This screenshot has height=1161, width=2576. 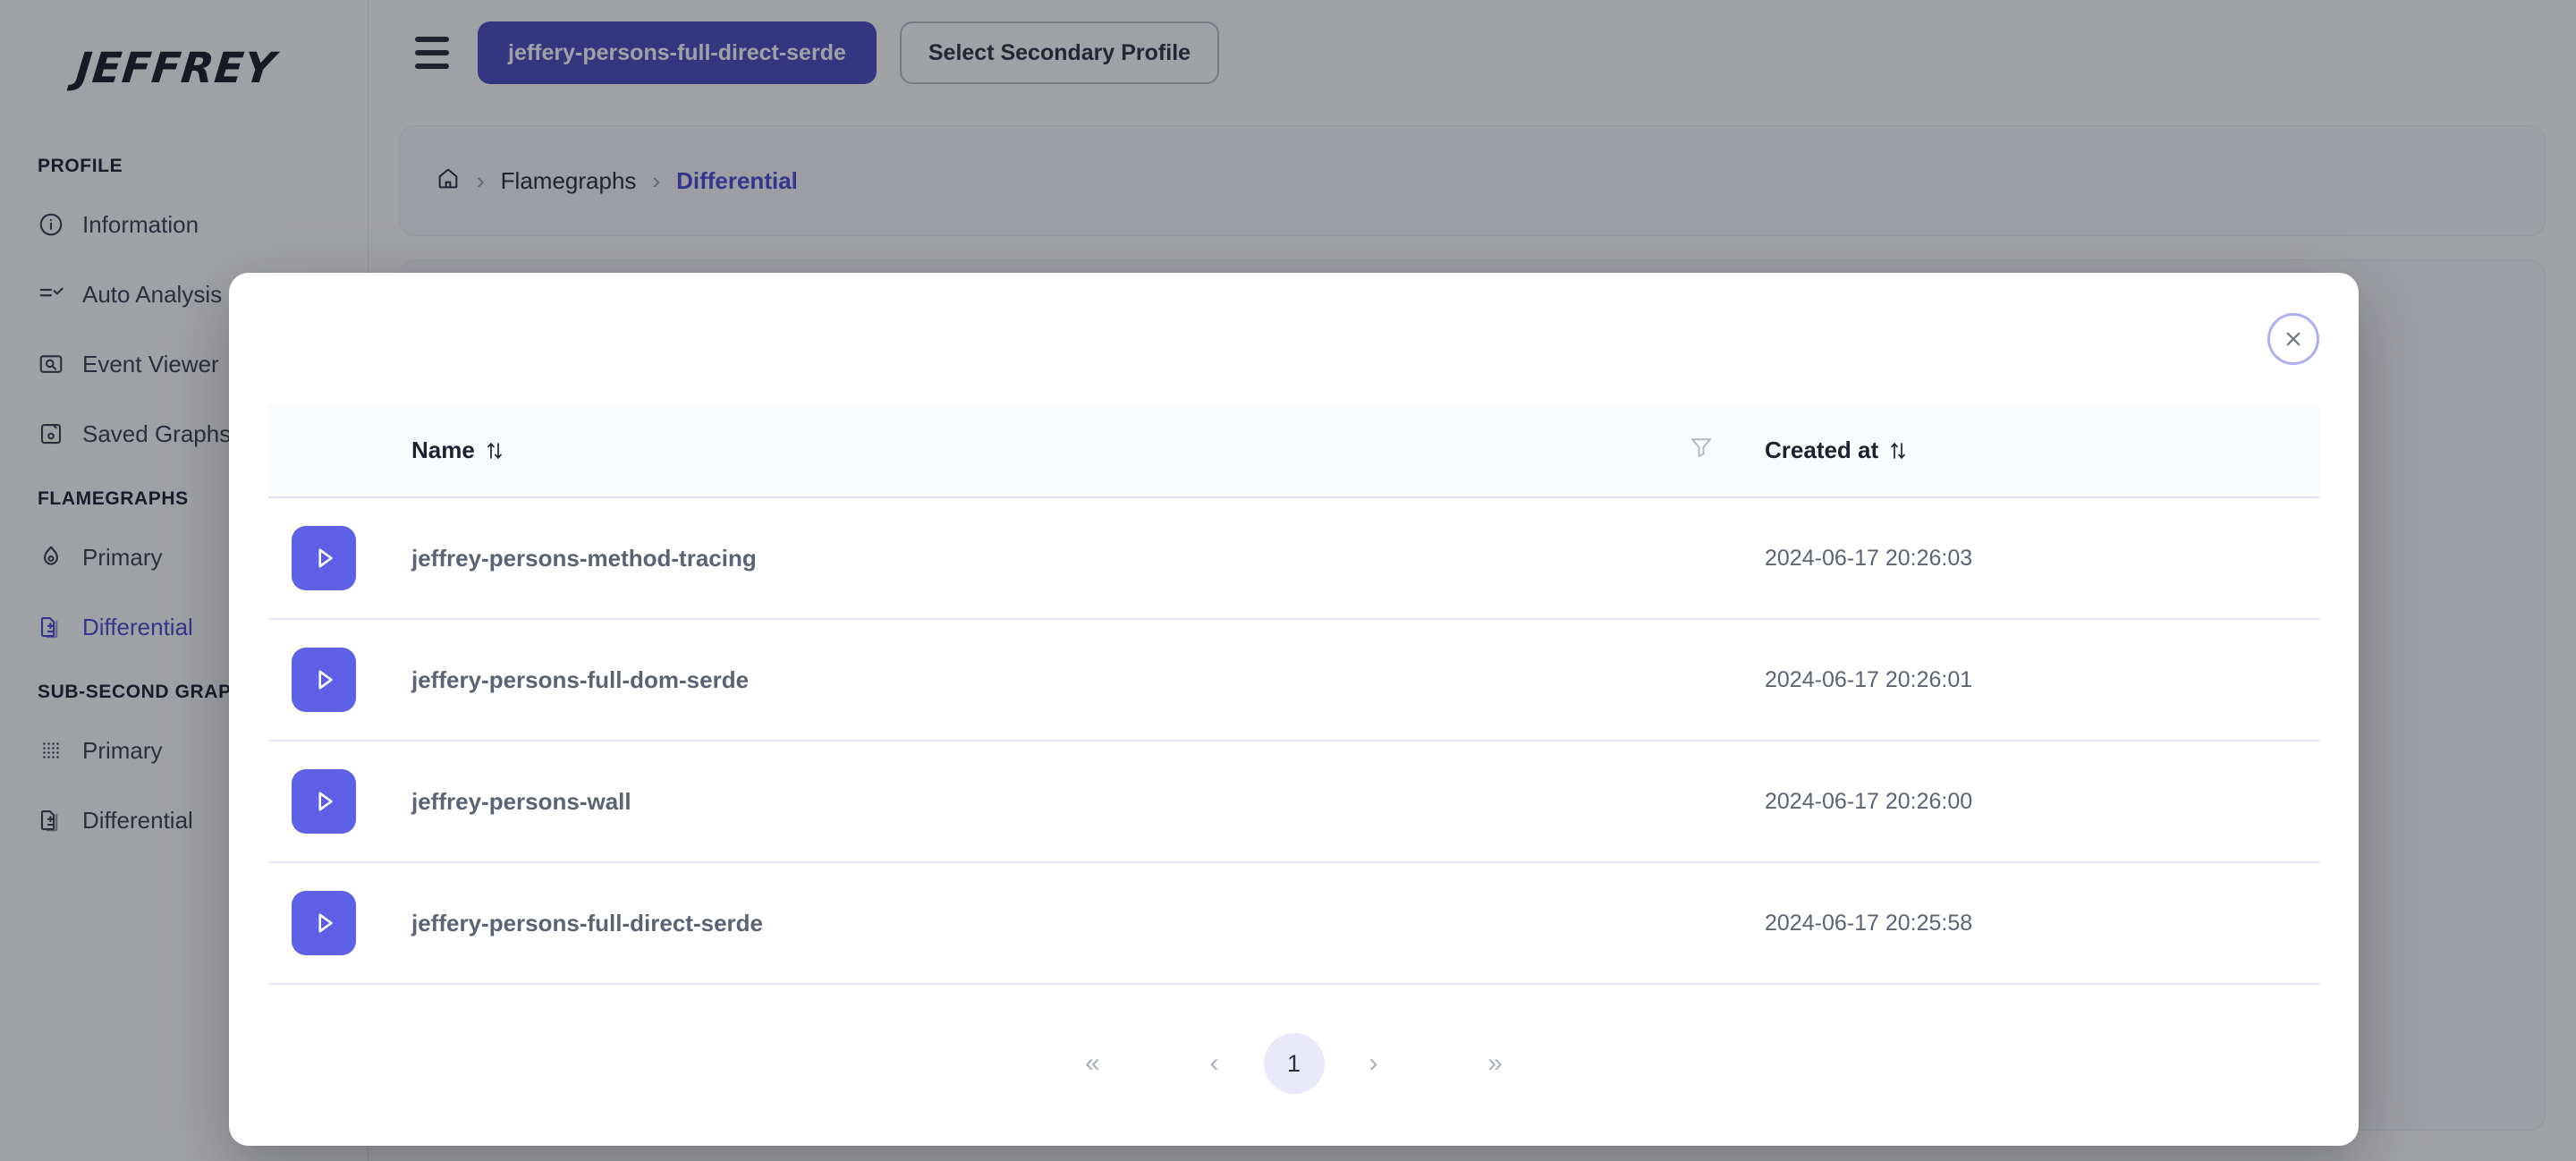 I want to click on close-button, so click(x=2293, y=338).